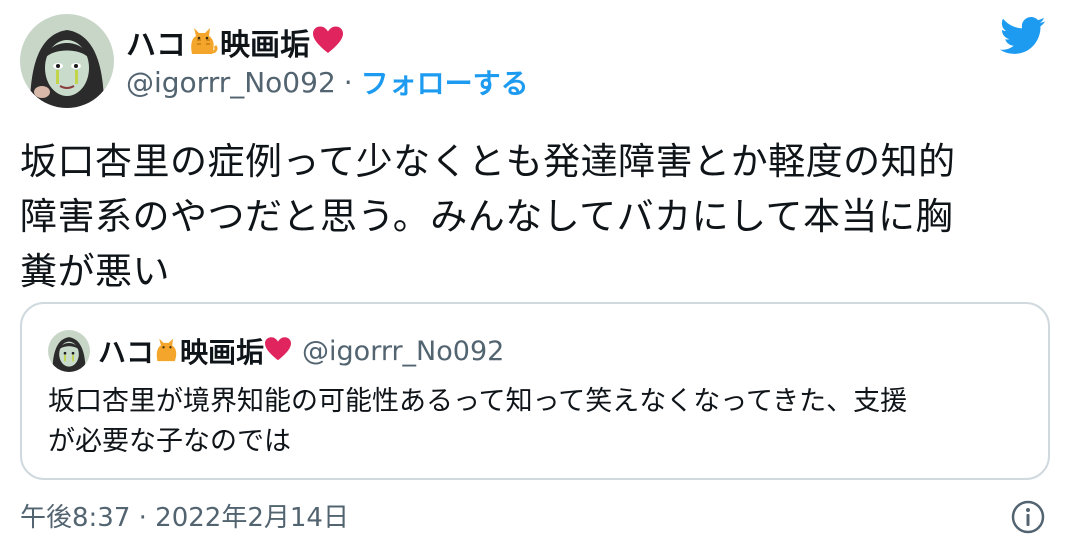 This screenshot has height=552, width=1066. I want to click on info-icon, so click(1028, 517).